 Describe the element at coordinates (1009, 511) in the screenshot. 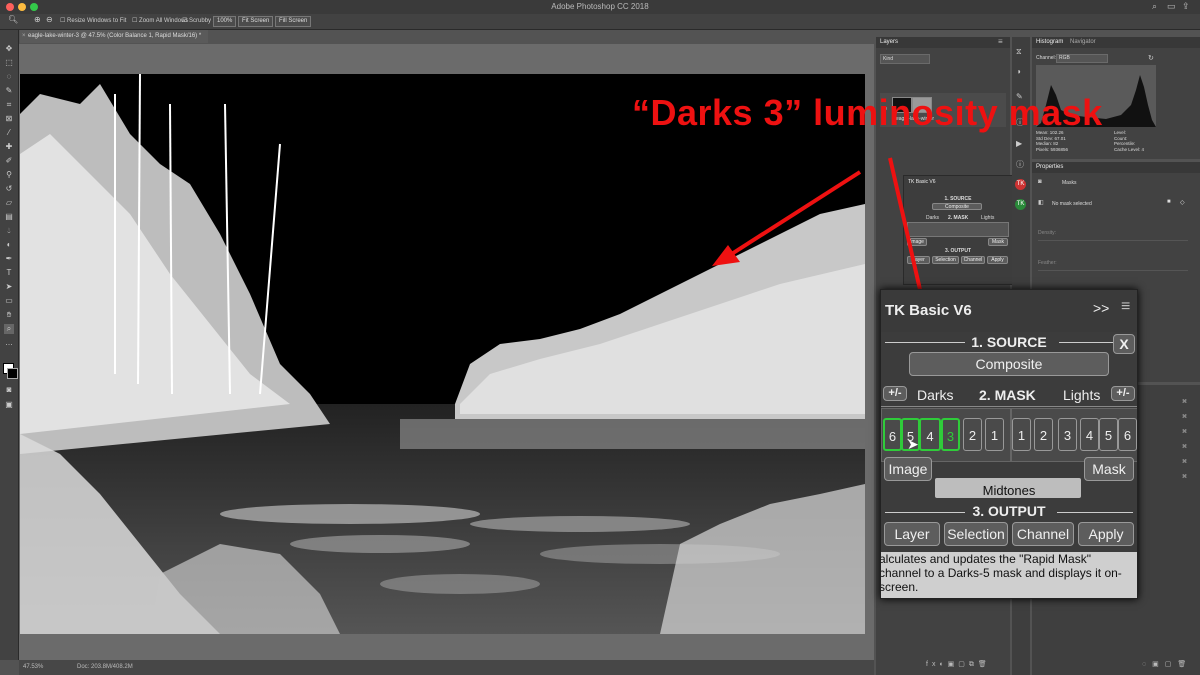

I see `tk-zoom-output: 3. OUTPUT` at that location.